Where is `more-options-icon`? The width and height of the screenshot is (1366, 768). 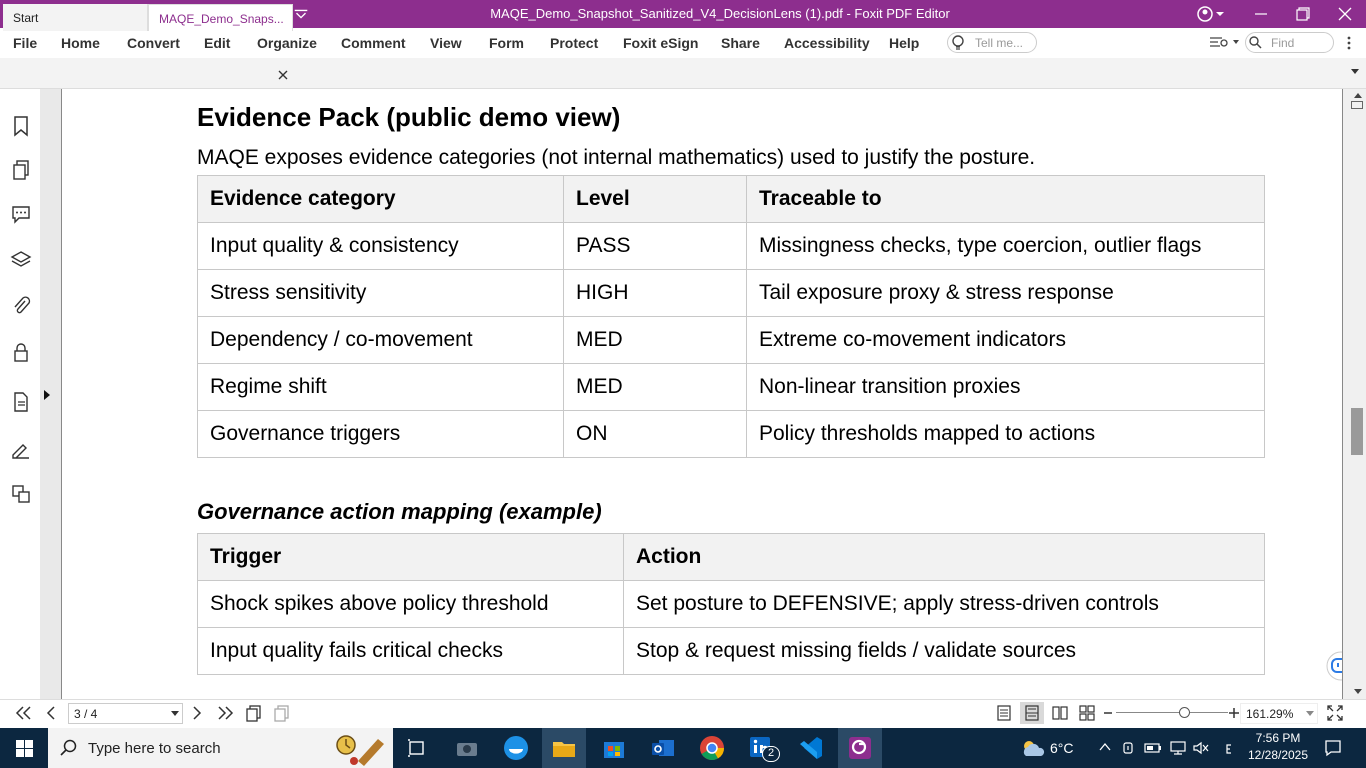 more-options-icon is located at coordinates (1349, 43).